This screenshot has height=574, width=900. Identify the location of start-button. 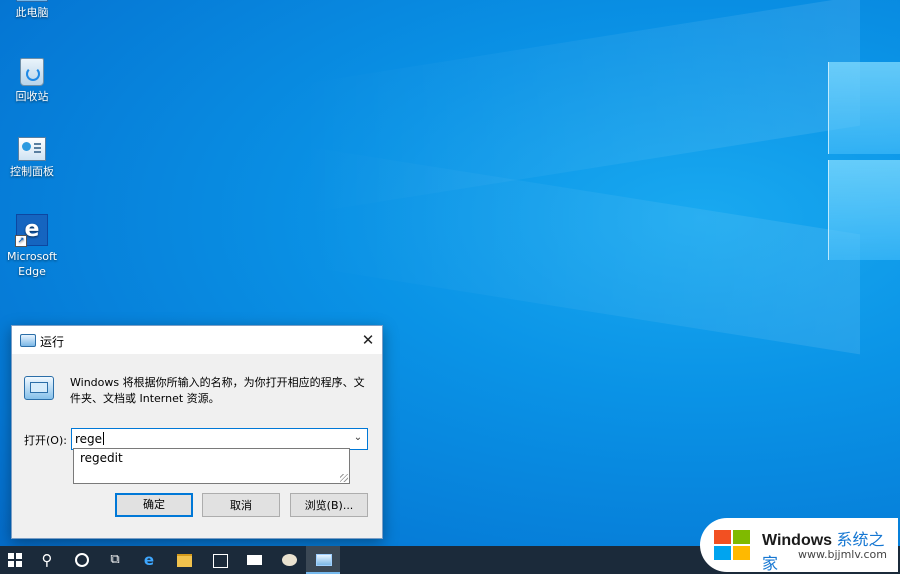
(17, 560).